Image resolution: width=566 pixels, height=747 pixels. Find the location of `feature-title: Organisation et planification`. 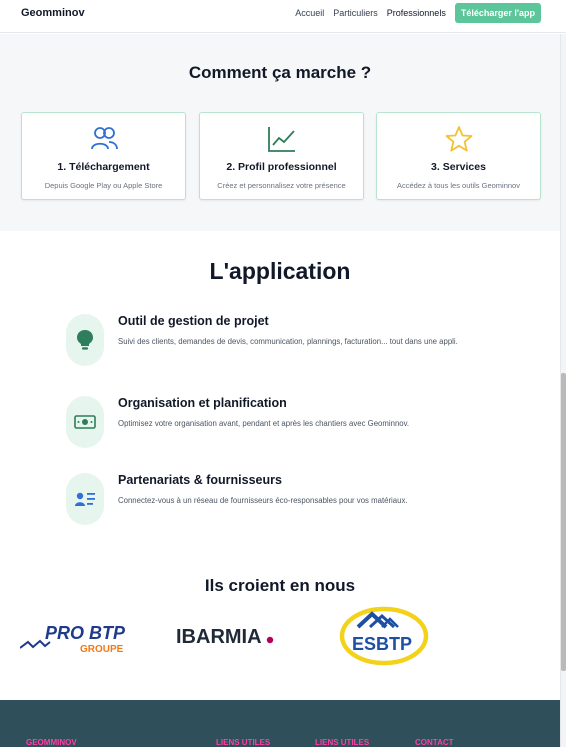

feature-title: Organisation et planification is located at coordinates (202, 403).